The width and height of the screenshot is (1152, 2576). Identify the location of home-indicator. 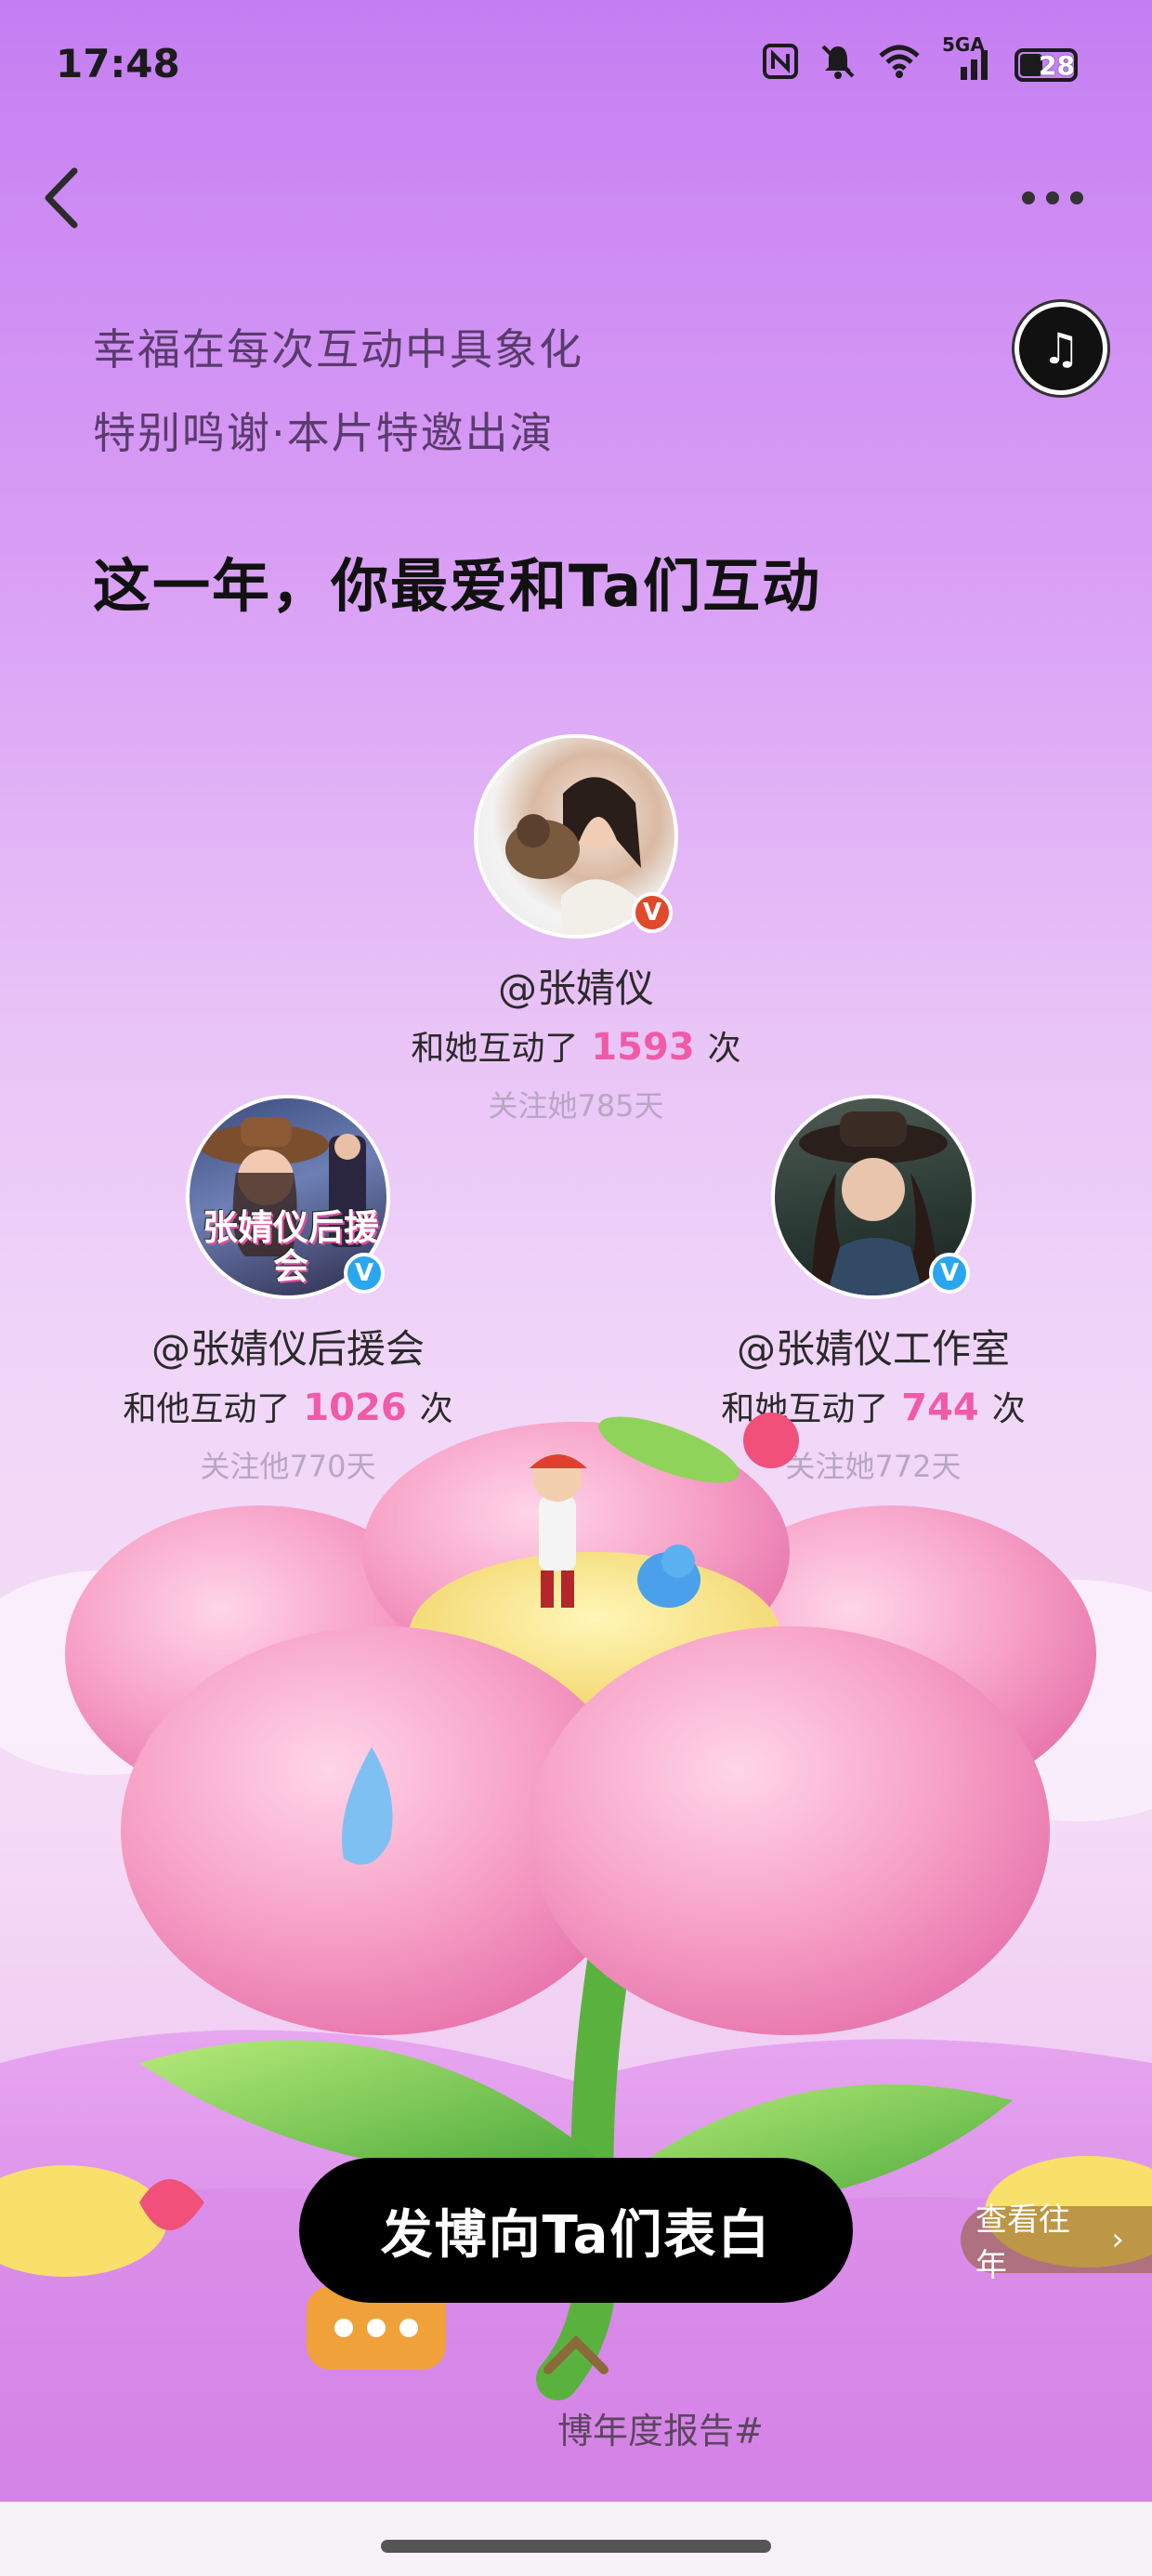
(576, 2546).